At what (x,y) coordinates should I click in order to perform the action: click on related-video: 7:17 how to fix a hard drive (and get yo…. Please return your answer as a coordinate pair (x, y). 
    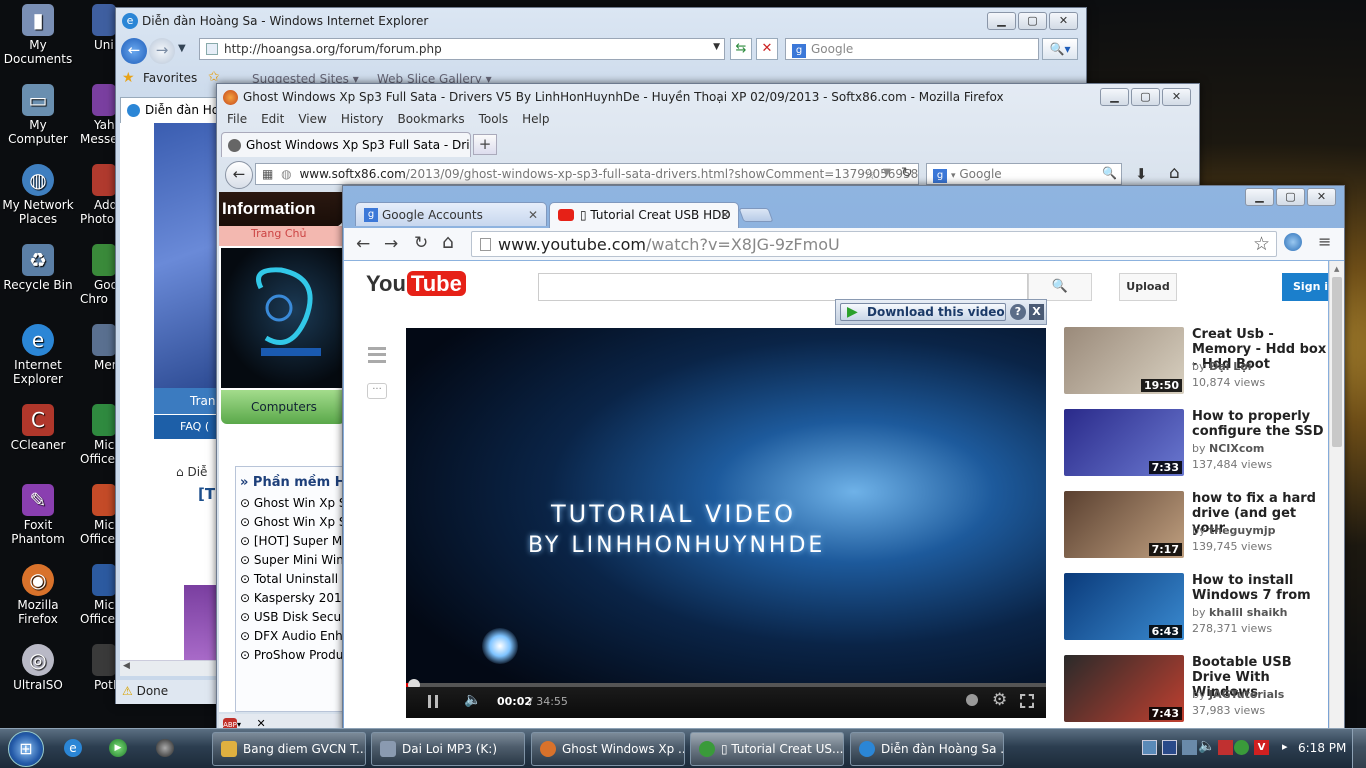
    Looking at the image, I should click on (1196, 526).